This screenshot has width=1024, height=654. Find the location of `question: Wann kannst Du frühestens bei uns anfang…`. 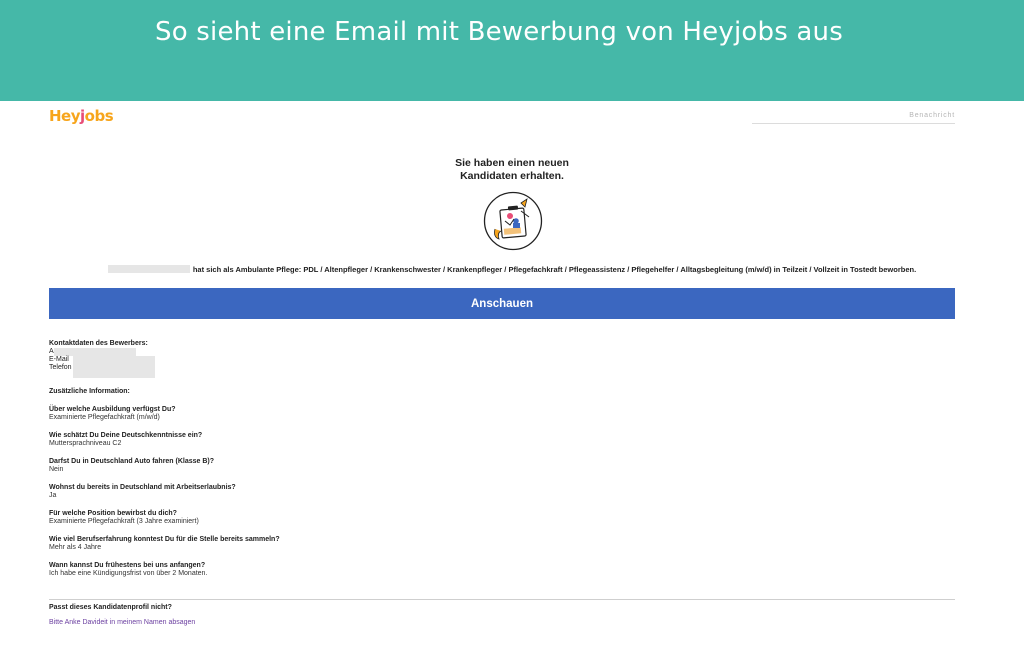

question: Wann kannst Du frühestens bei uns anfang… is located at coordinates (127, 565).